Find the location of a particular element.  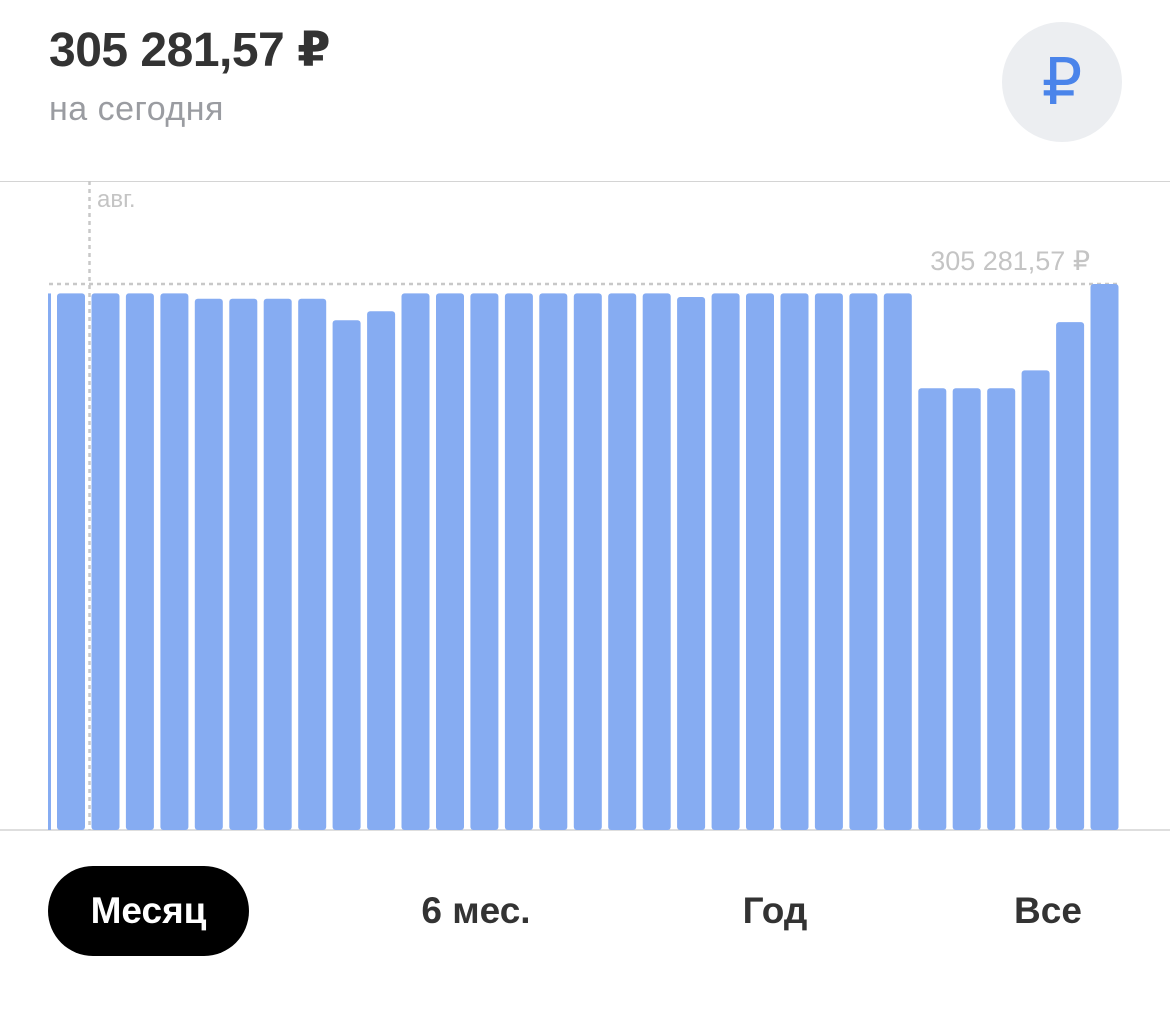

max-value-label: 305 281,57 ₽ is located at coordinates (1010, 261).